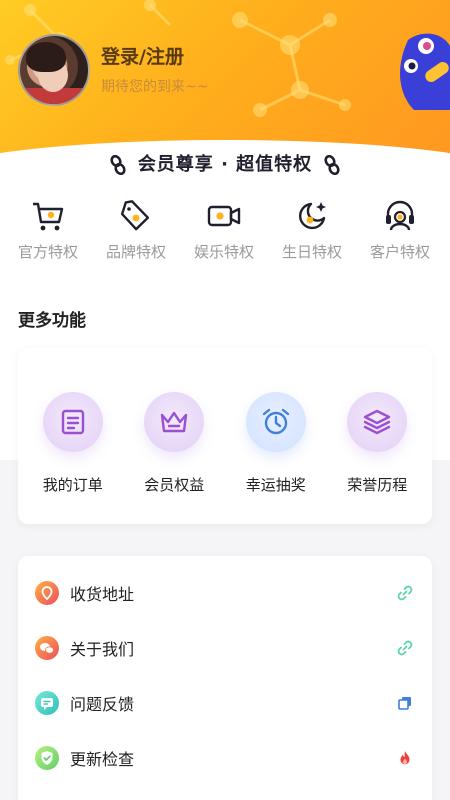 The image size is (450, 800). I want to click on list-item-label: 关于我们, so click(102, 649).